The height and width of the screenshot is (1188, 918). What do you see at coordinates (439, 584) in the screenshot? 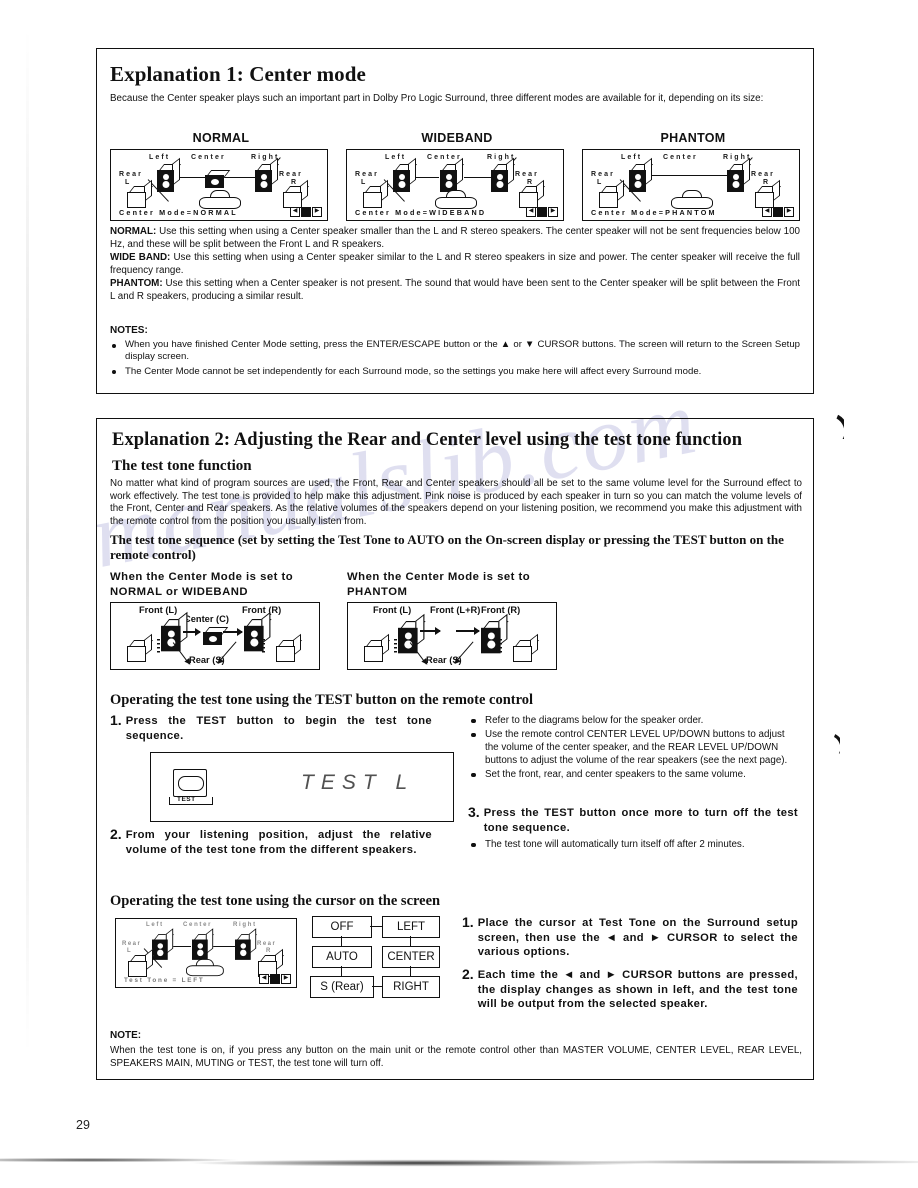
I see `layout-caption-phantom: When the Center Mode is set to PHANTOM` at bounding box center [439, 584].